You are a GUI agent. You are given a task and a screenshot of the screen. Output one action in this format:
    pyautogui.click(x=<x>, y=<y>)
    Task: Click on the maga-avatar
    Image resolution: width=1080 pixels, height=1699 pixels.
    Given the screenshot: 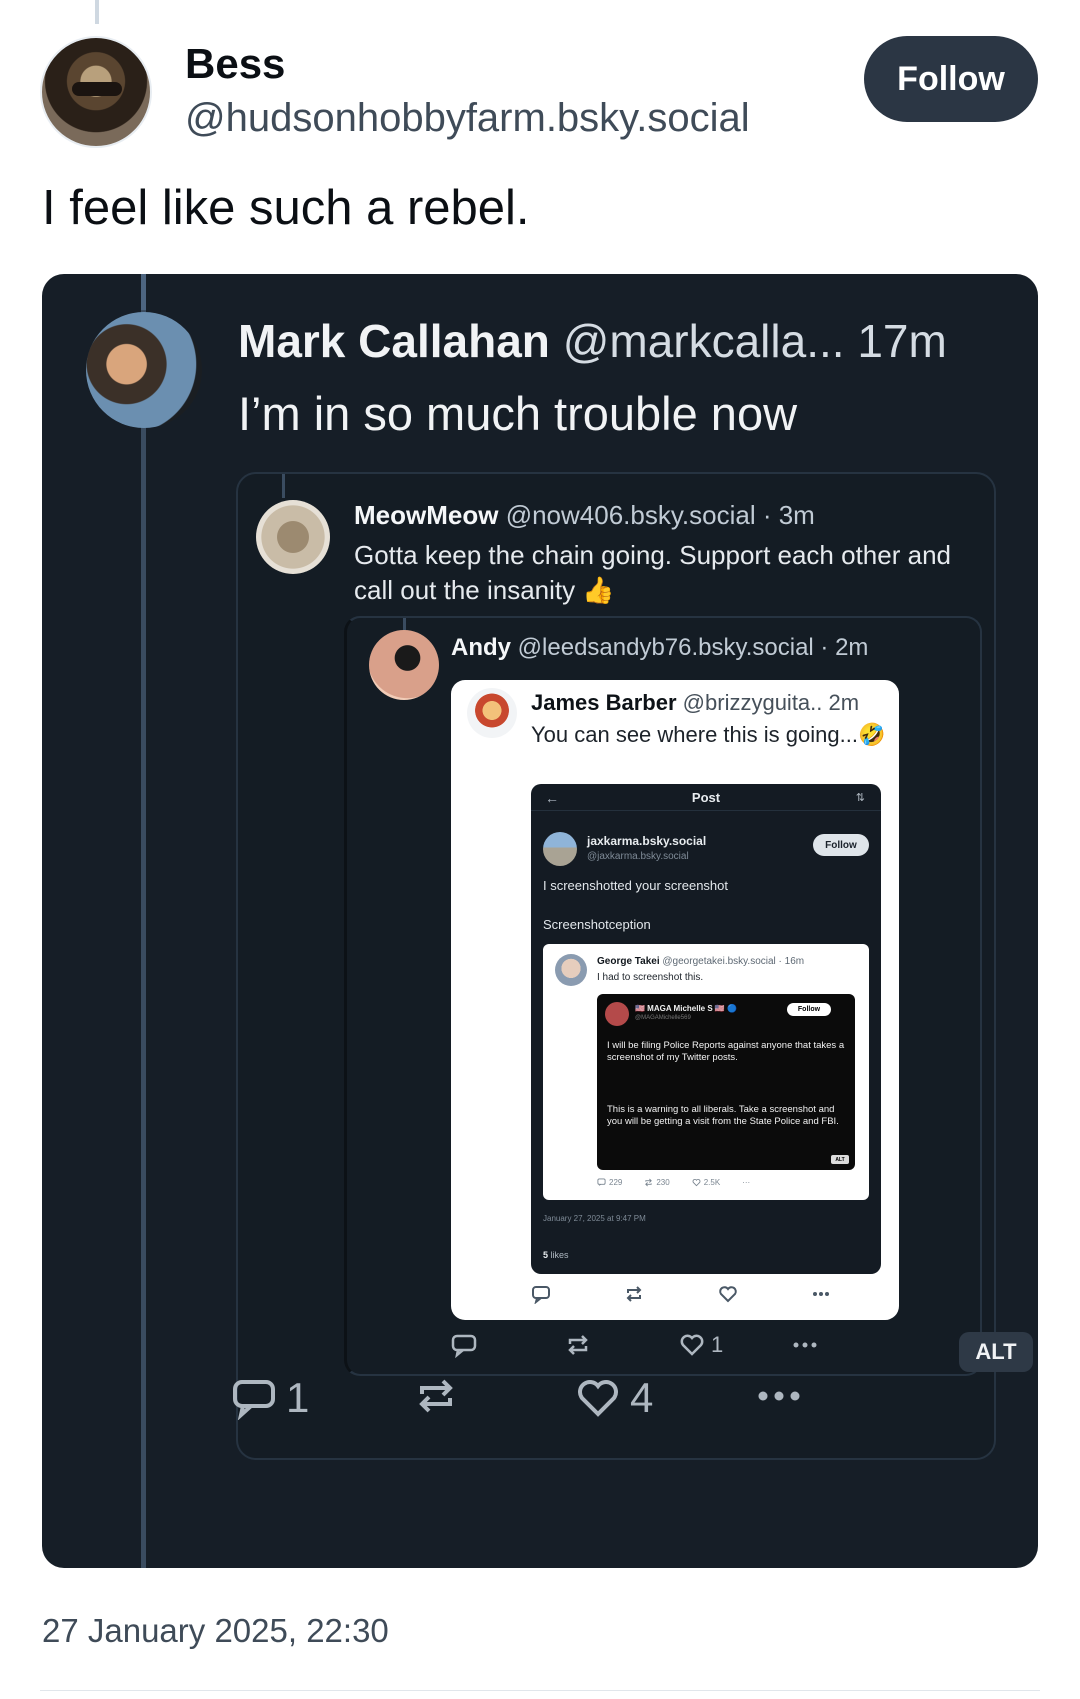 What is the action you would take?
    pyautogui.click(x=617, y=1014)
    